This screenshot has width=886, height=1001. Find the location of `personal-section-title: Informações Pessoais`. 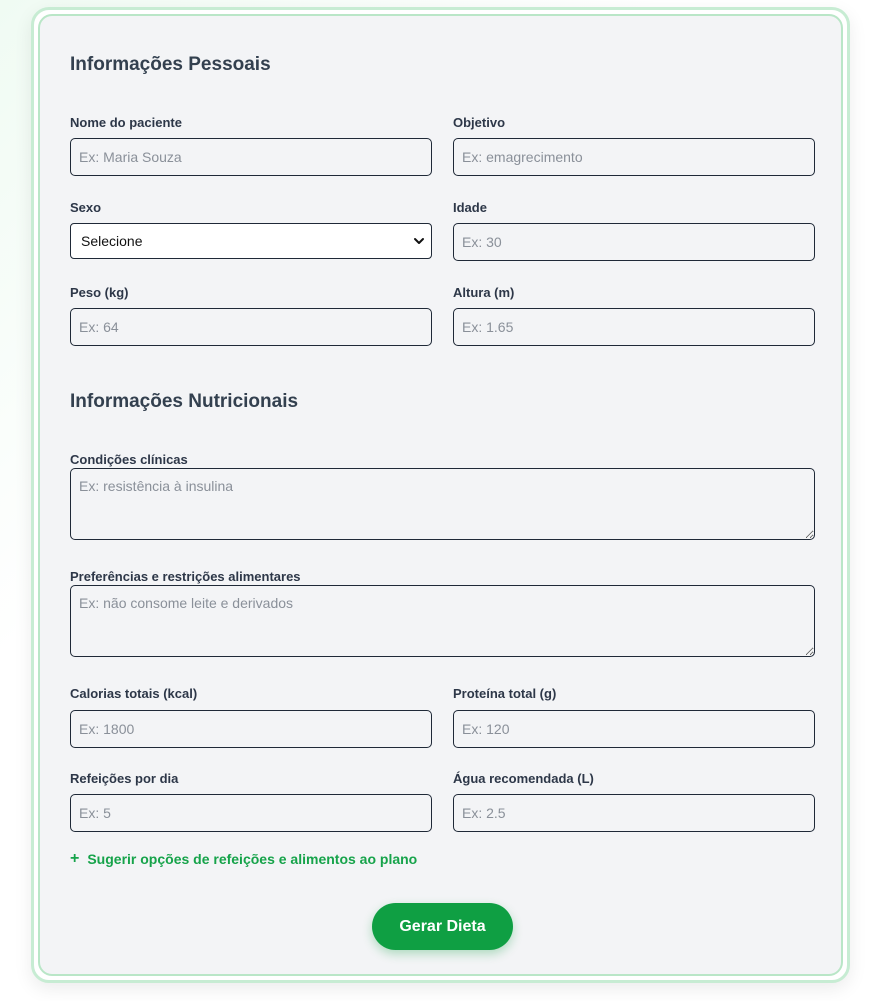

personal-section-title: Informações Pessoais is located at coordinates (170, 64).